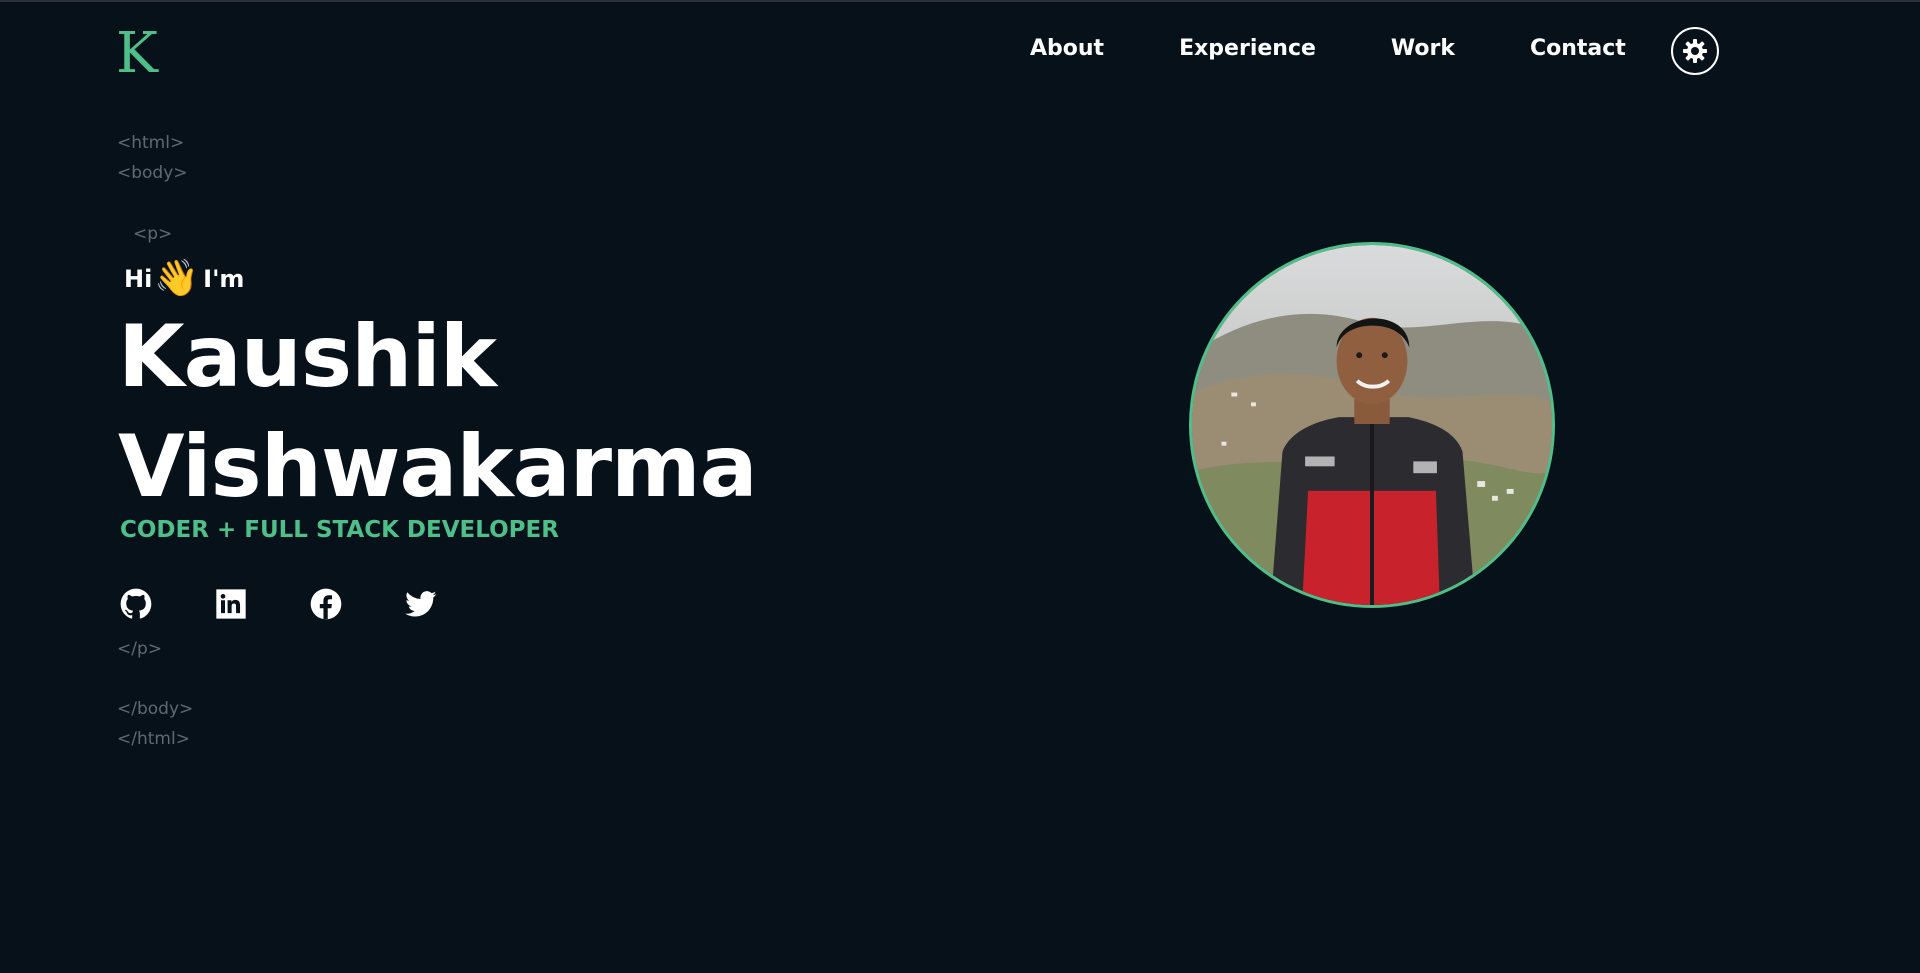  Describe the element at coordinates (1247, 49) in the screenshot. I see `nav-experience: Experience` at that location.